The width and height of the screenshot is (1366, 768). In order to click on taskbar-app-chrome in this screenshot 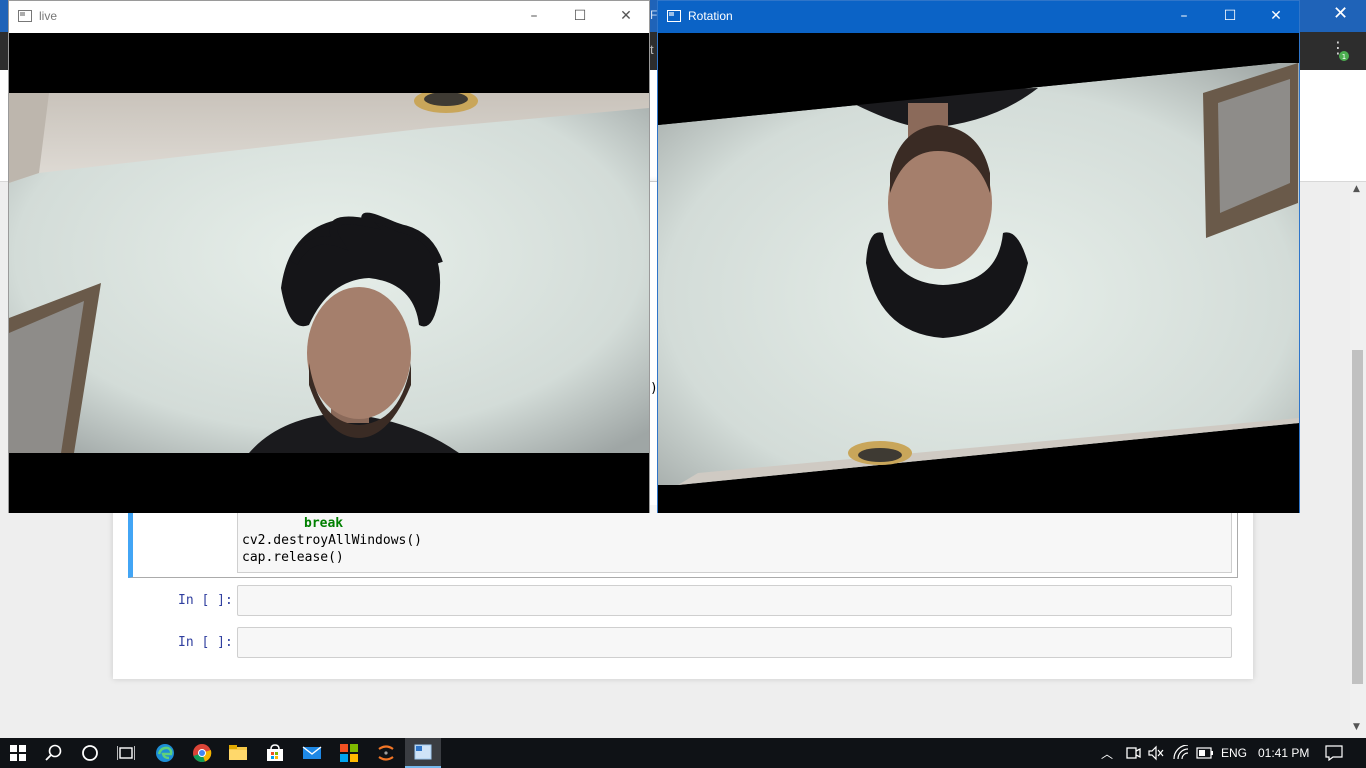, I will do `click(202, 753)`.